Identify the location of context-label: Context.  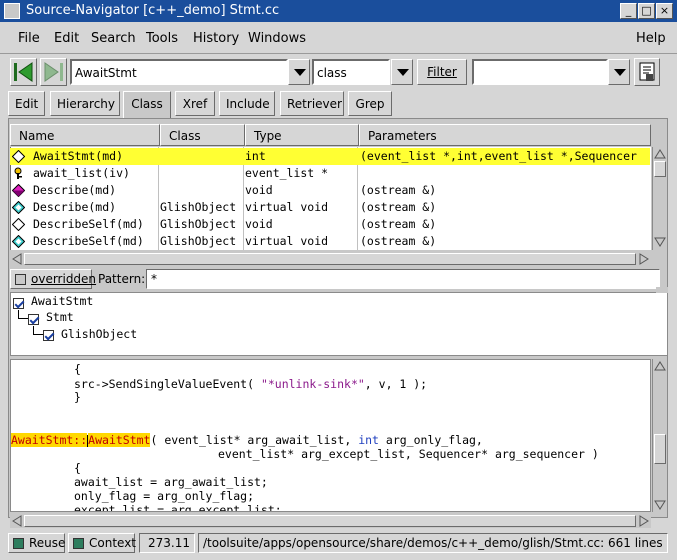
(113, 543).